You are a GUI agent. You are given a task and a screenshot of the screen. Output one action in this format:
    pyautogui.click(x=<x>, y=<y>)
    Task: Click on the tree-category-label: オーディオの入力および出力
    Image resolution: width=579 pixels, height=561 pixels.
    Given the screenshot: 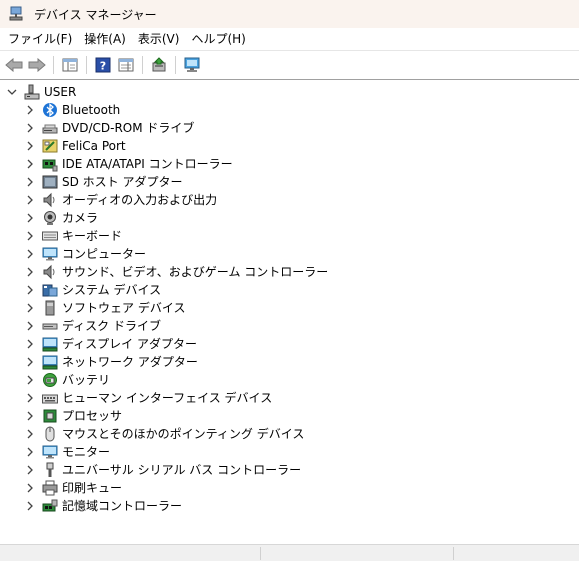 What is the action you would take?
    pyautogui.click(x=140, y=200)
    